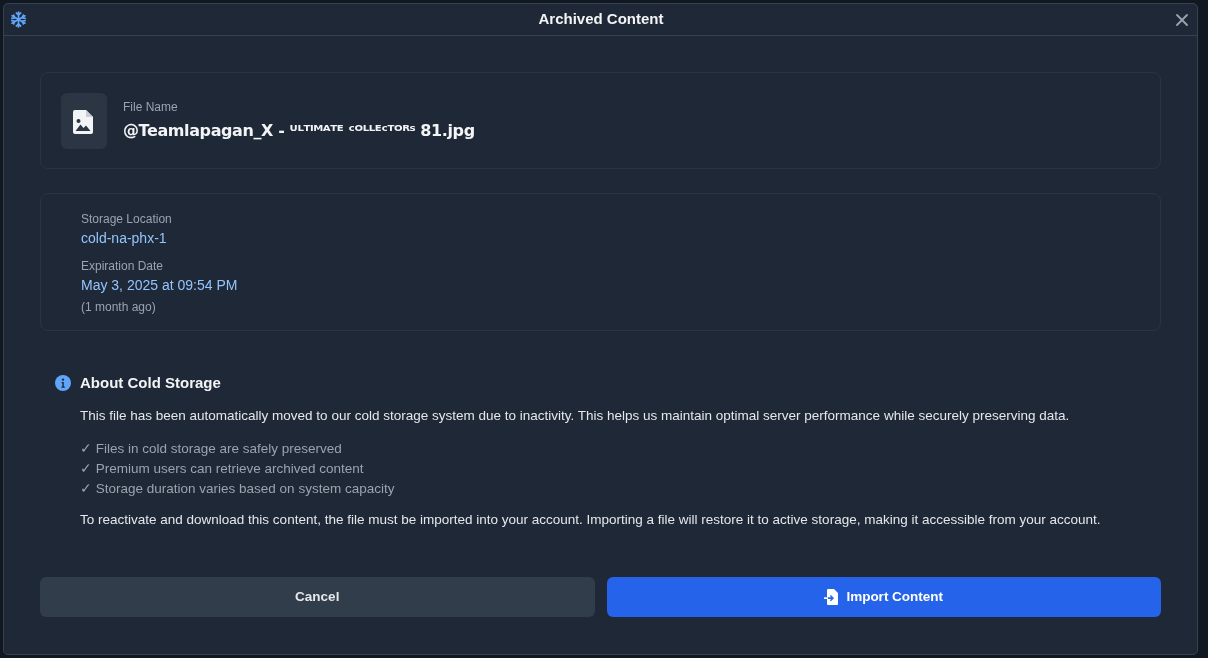 The width and height of the screenshot is (1208, 658). What do you see at coordinates (211, 449) in the screenshot?
I see `feature-item: ✓ Files in cold storage are safely preserved` at bounding box center [211, 449].